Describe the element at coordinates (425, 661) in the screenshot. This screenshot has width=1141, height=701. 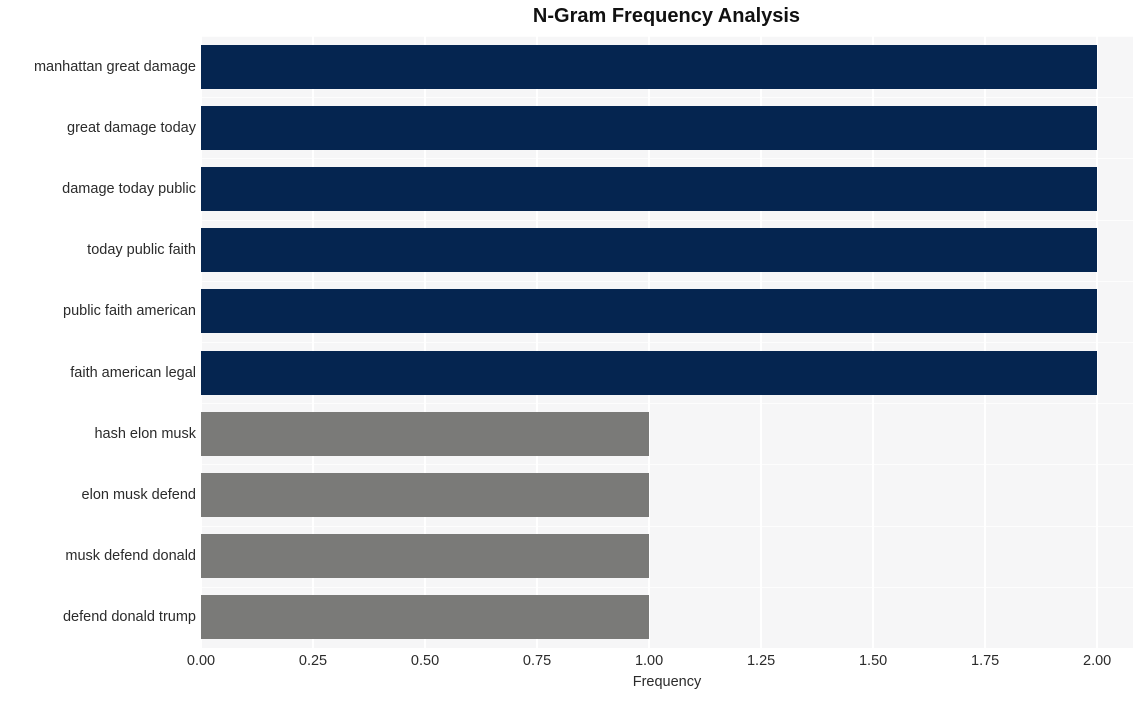
I see `x-tick-label: 0.50` at that location.